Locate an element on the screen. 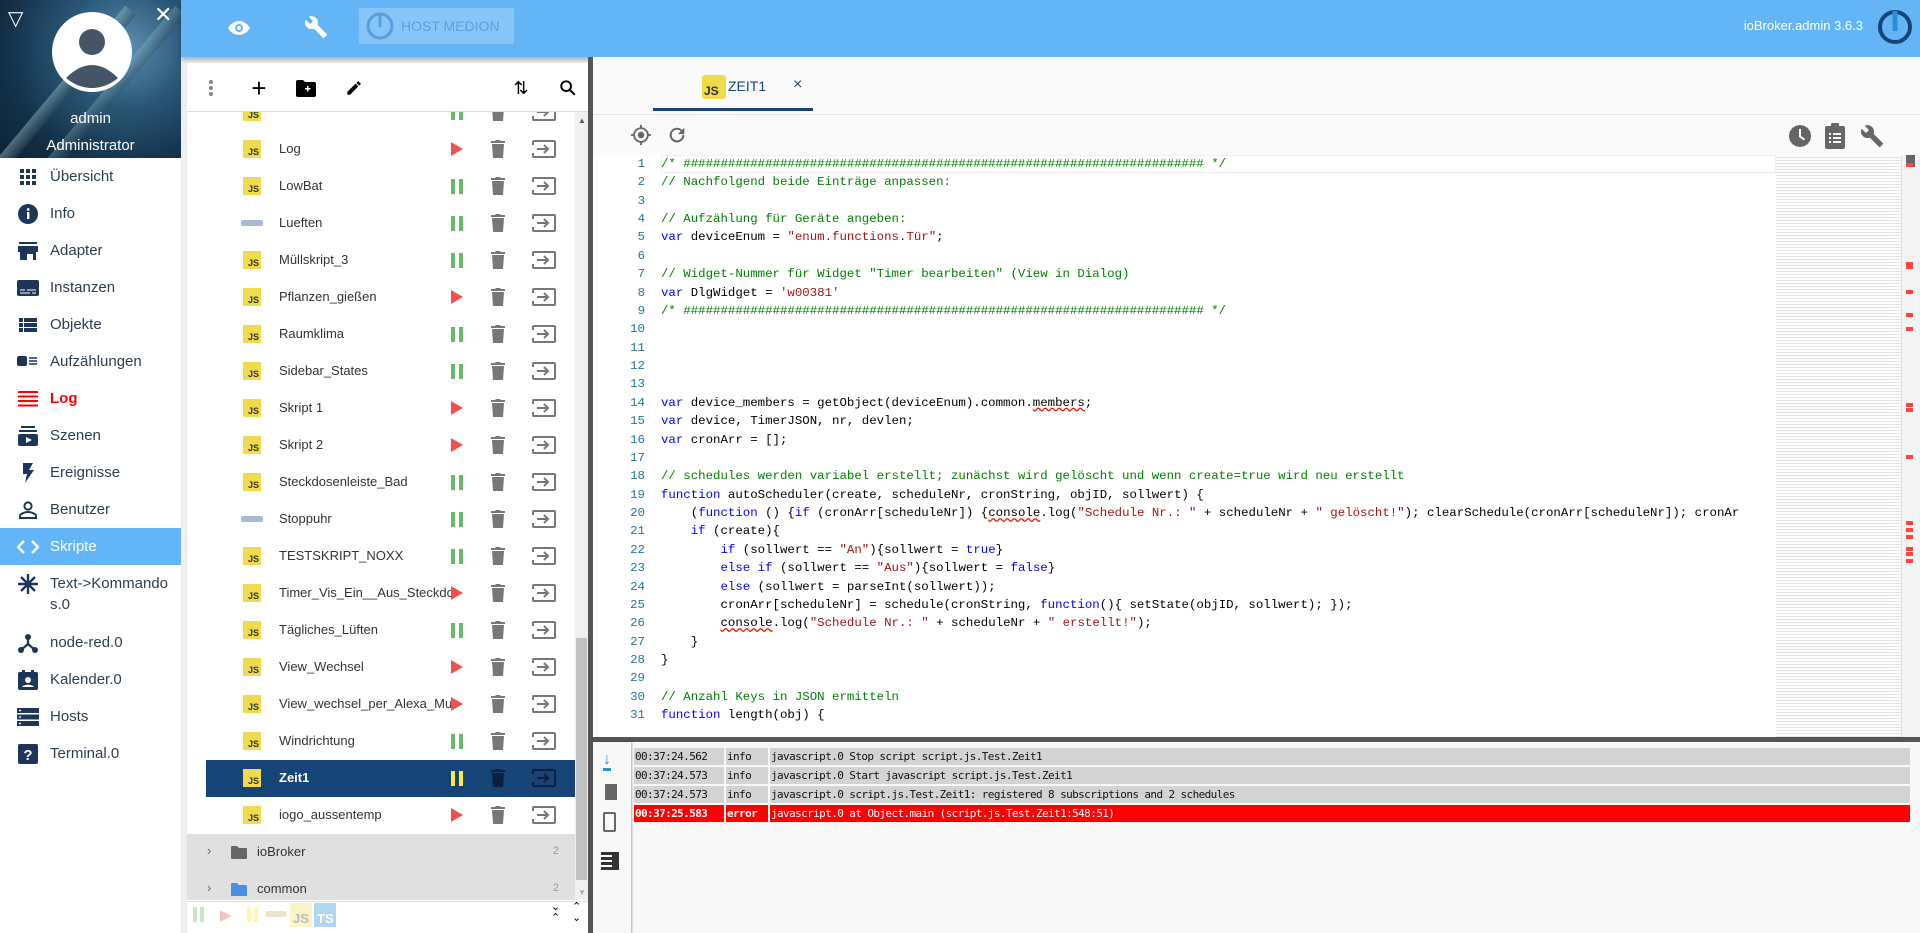 This screenshot has width=1920, height=933. filter-ts-button: TS is located at coordinates (325, 915).